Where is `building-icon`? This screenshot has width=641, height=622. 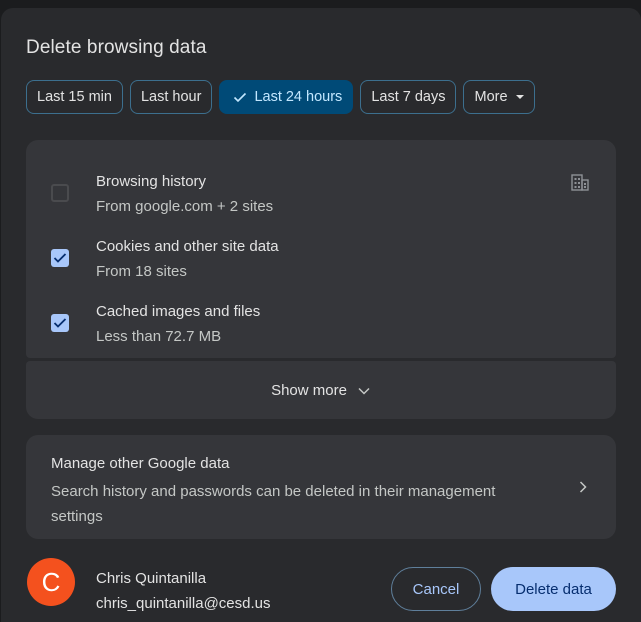
building-icon is located at coordinates (580, 182).